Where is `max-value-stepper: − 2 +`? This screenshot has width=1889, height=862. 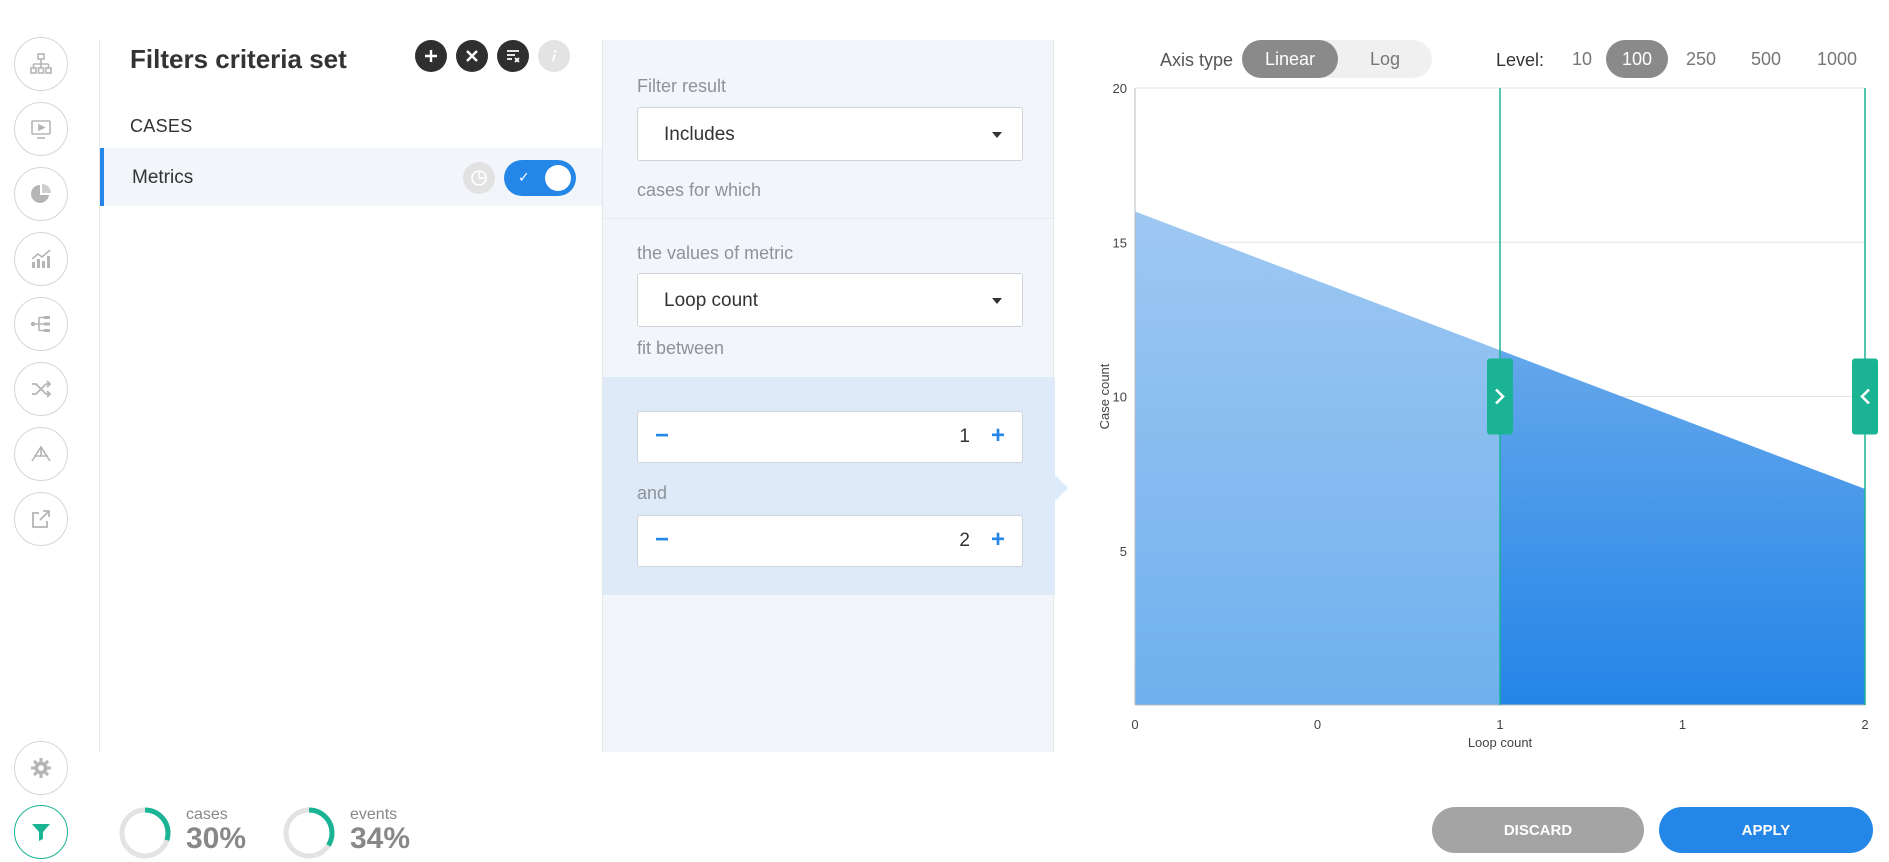
max-value-stepper: − 2 + is located at coordinates (830, 541).